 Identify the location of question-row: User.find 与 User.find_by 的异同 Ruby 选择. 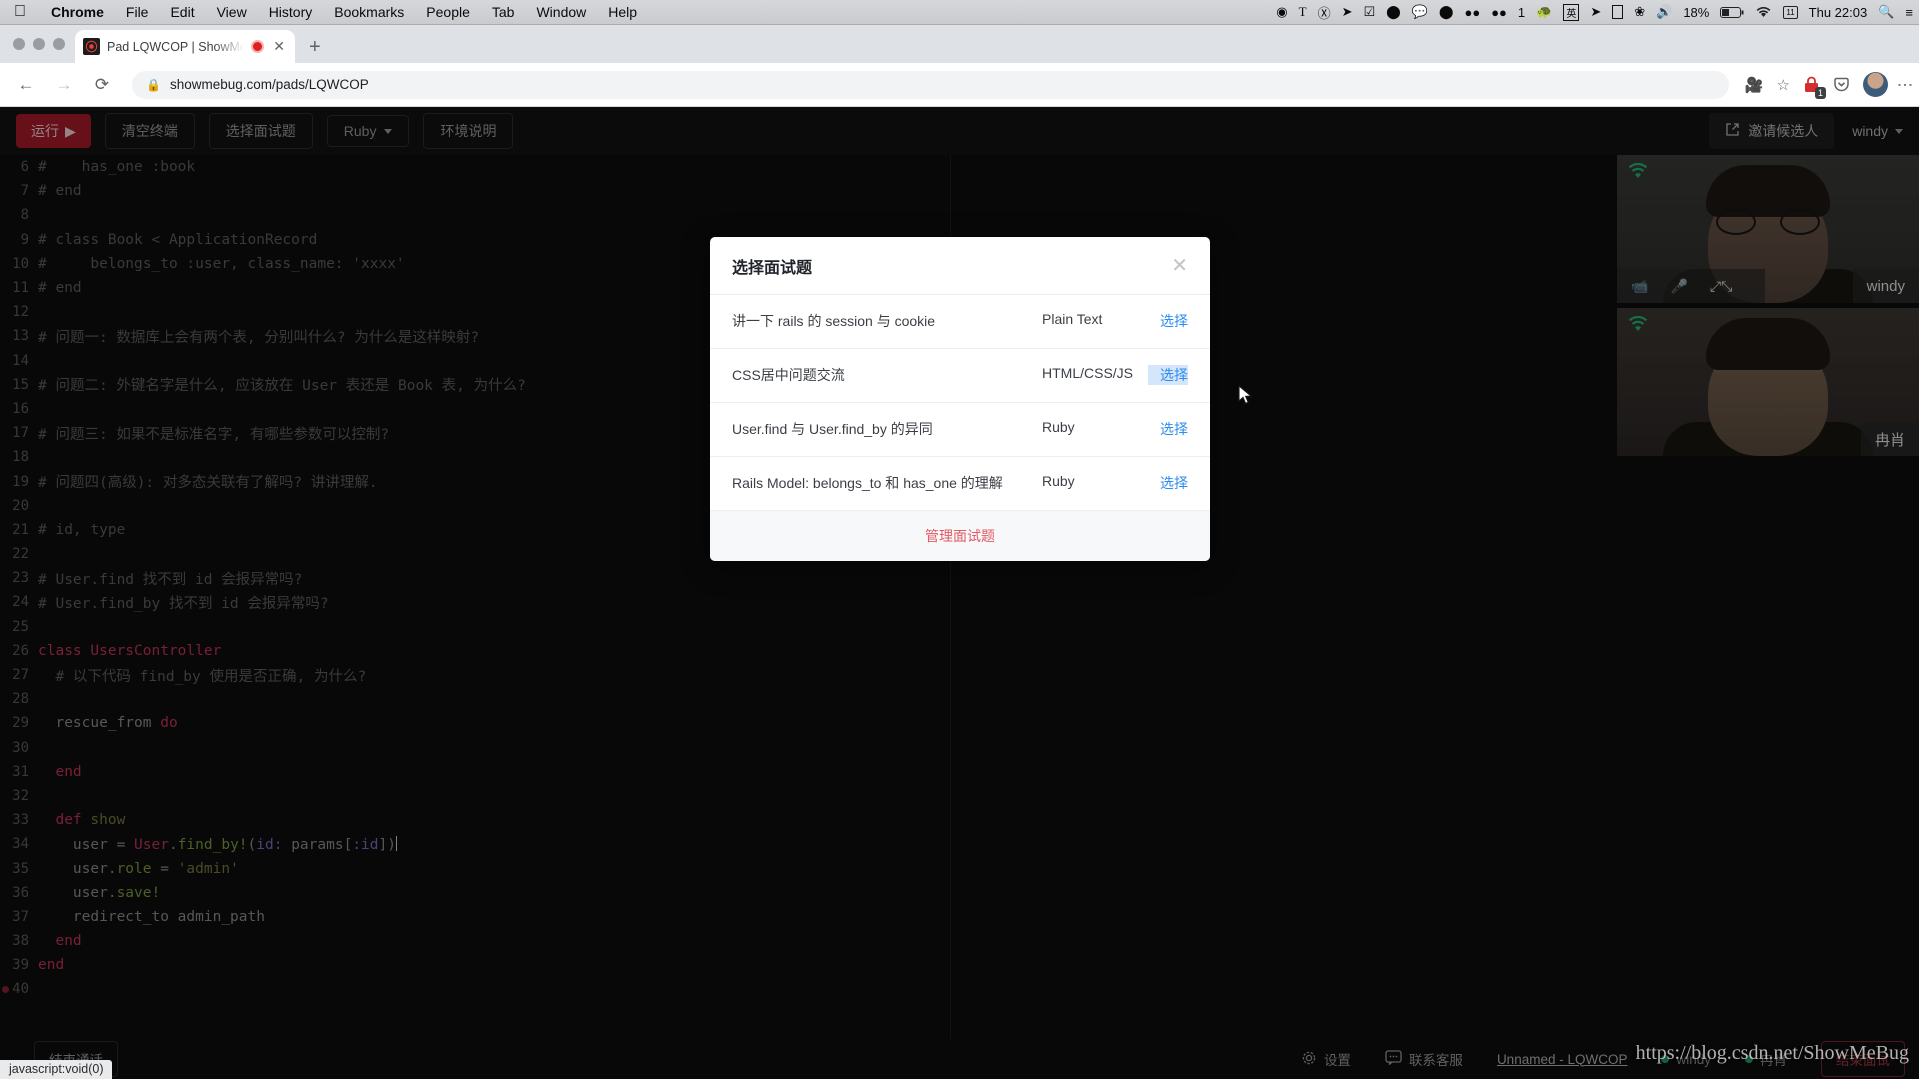
(960, 430).